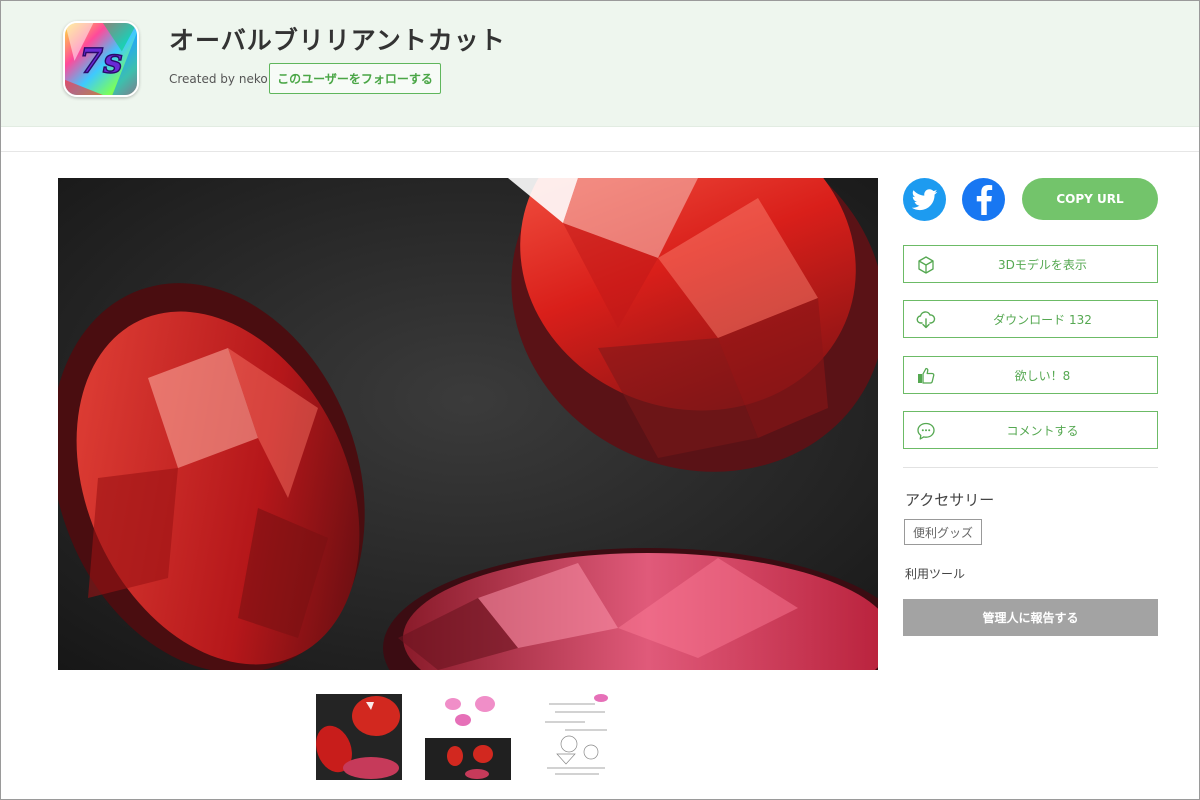  Describe the element at coordinates (1090, 199) in the screenshot. I see `copy-url-button: COPY URL` at that location.